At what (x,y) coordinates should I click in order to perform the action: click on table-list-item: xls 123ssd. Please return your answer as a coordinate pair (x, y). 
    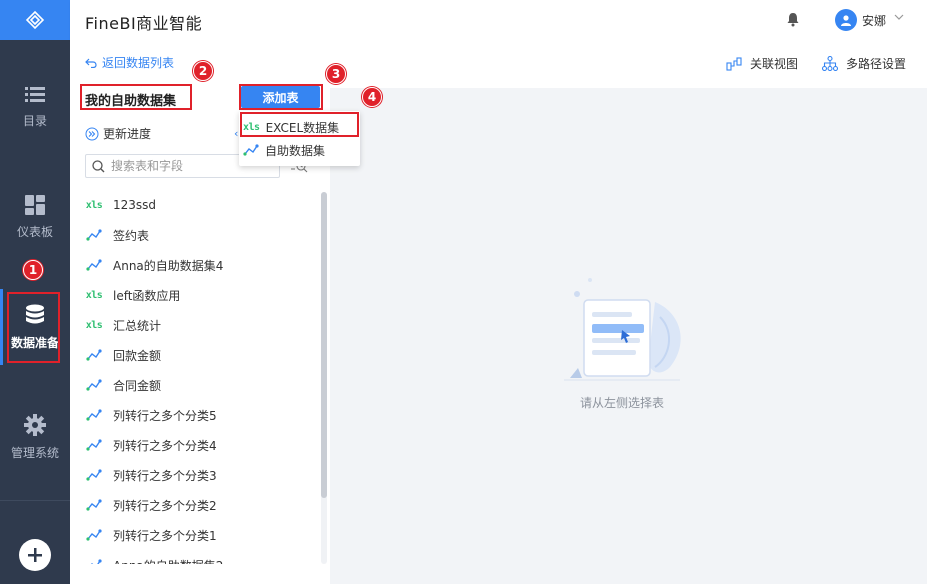
    Looking at the image, I should click on (195, 205).